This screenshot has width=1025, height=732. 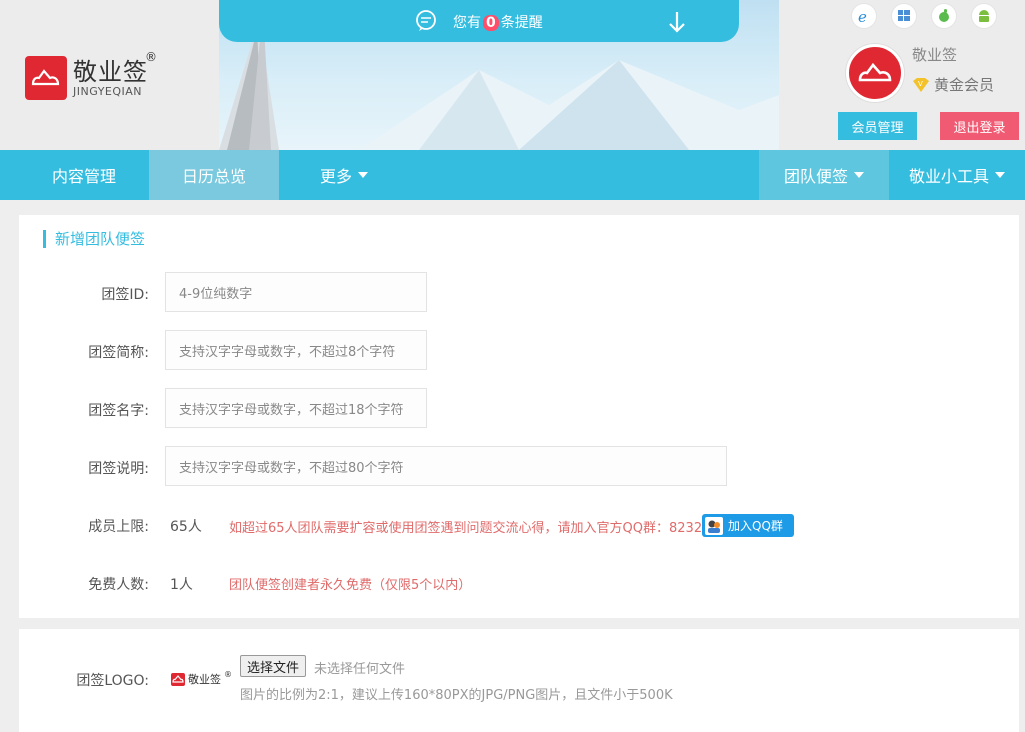 I want to click on svg-text: V, so click(x=920, y=84).